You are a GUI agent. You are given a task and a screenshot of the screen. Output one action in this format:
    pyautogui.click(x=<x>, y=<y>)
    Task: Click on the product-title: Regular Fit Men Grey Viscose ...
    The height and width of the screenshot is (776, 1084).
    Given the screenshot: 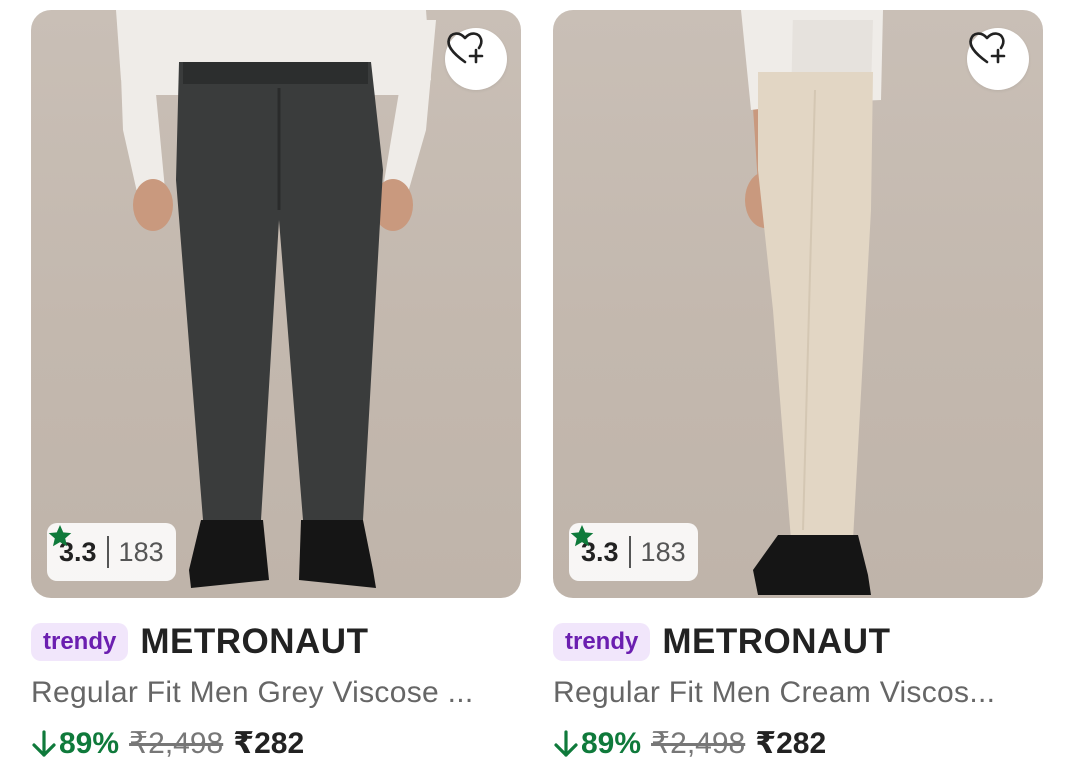 What is the action you would take?
    pyautogui.click(x=276, y=693)
    